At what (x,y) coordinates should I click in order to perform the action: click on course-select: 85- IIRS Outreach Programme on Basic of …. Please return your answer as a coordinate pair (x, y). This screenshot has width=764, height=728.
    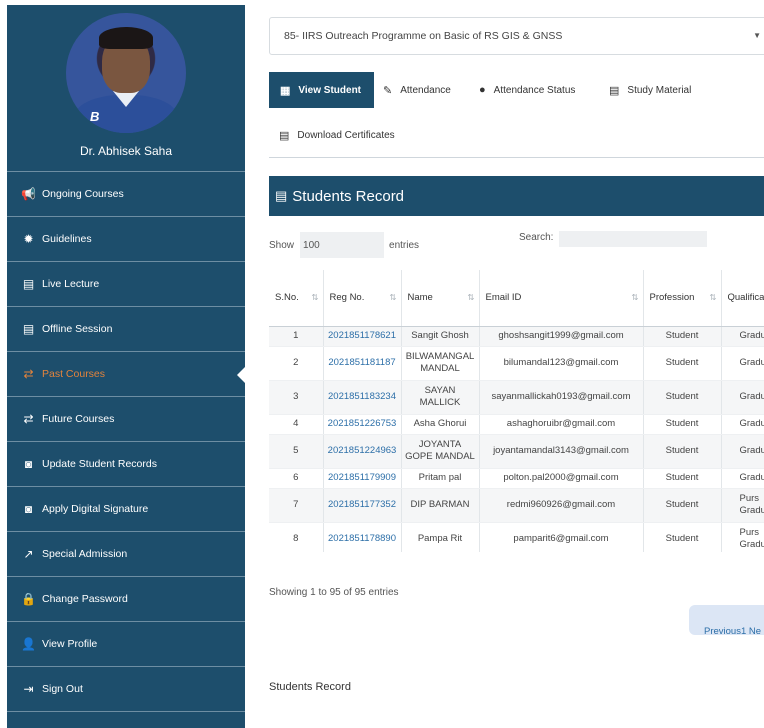
    Looking at the image, I should click on (516, 36).